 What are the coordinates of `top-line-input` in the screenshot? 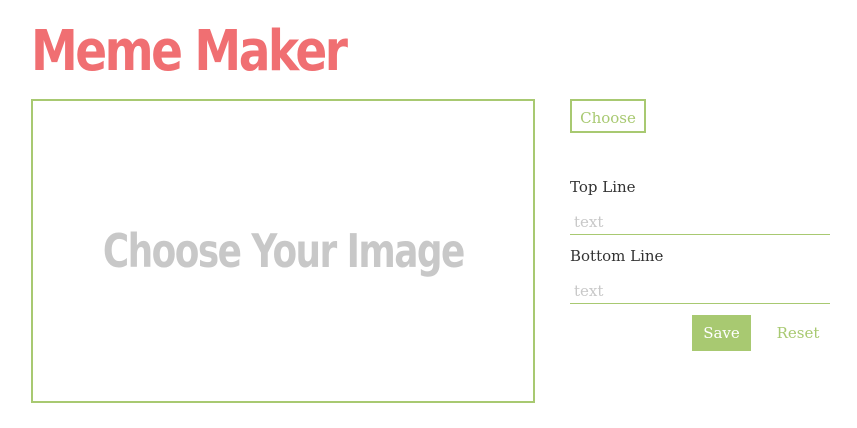 It's located at (700, 222).